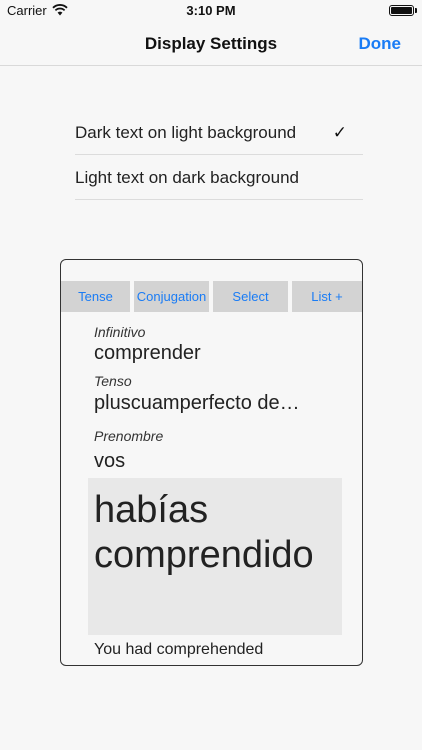  Describe the element at coordinates (95, 296) in the screenshot. I see `tense-button: Tense` at that location.